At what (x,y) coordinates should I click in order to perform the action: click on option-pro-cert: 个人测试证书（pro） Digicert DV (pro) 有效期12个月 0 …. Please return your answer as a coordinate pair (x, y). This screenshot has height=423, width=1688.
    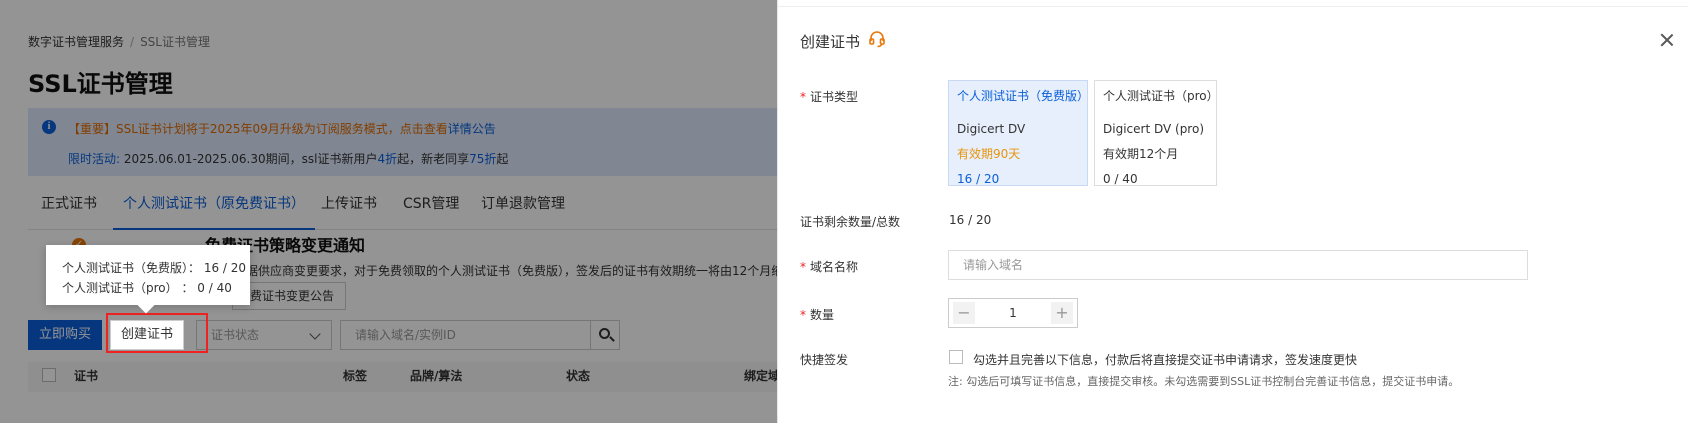
    Looking at the image, I should click on (1156, 133).